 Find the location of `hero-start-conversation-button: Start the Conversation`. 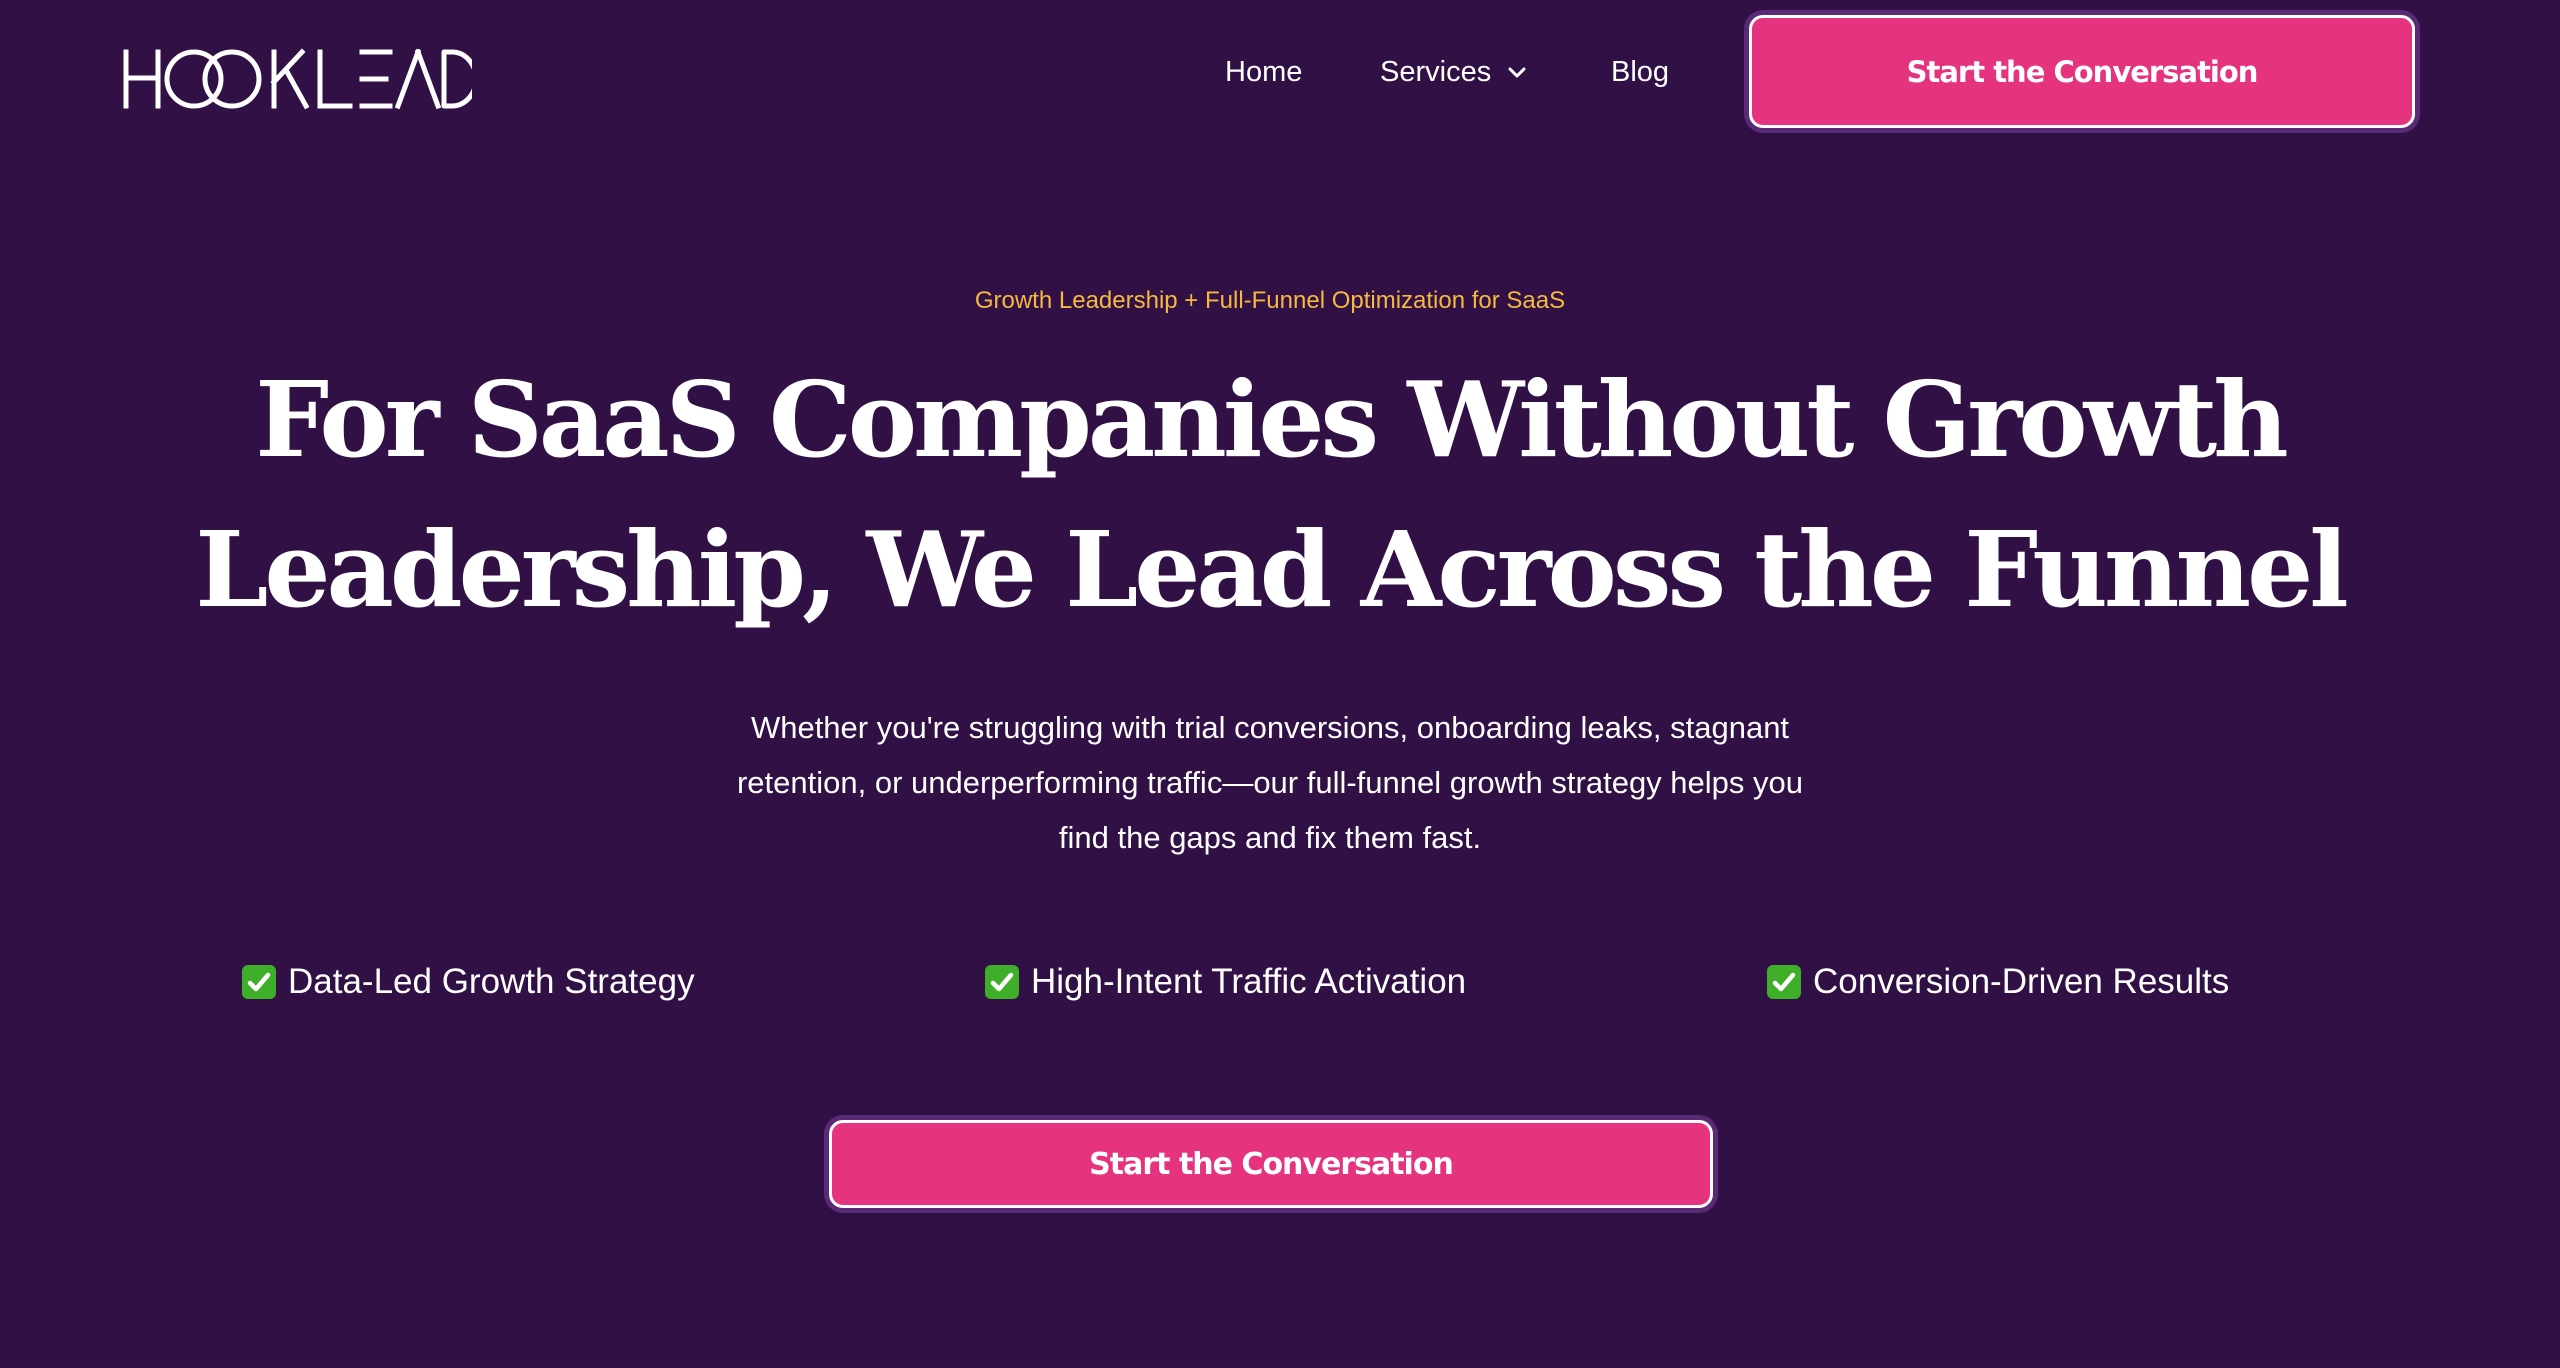

hero-start-conversation-button: Start the Conversation is located at coordinates (1271, 1164).